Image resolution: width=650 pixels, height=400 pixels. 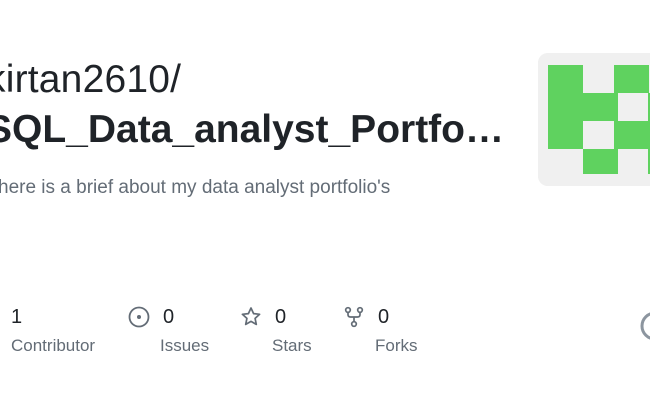 What do you see at coordinates (185, 345) in the screenshot?
I see `issues-label: Issues` at bounding box center [185, 345].